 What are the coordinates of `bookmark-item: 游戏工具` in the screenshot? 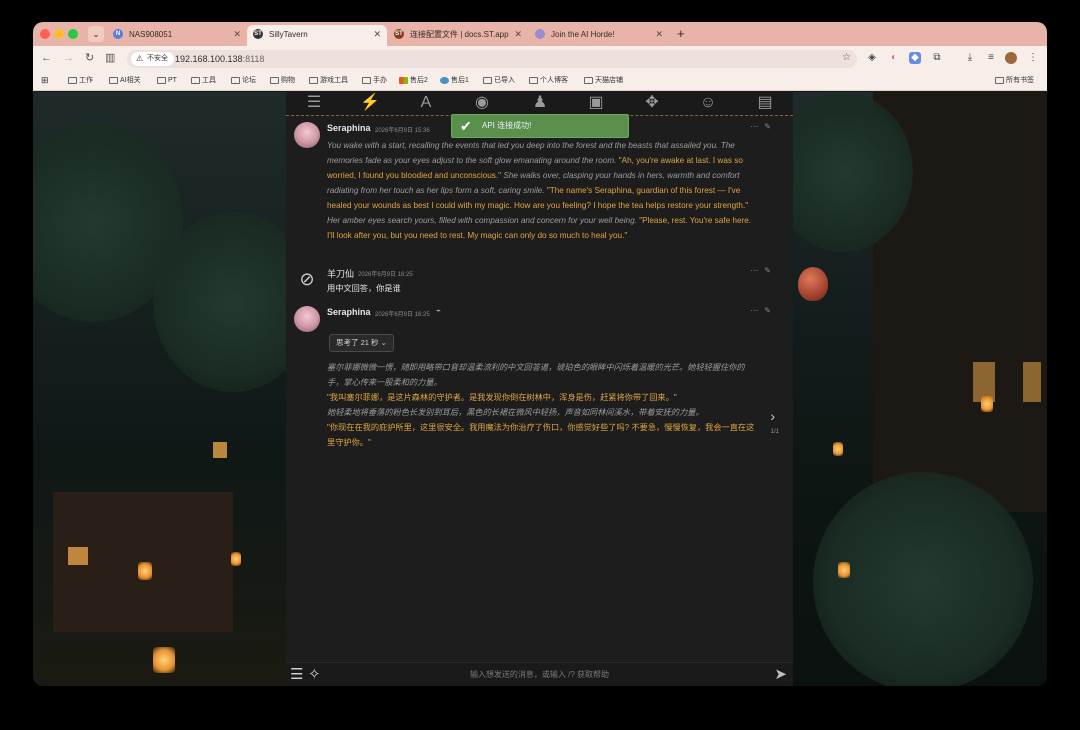 It's located at (328, 80).